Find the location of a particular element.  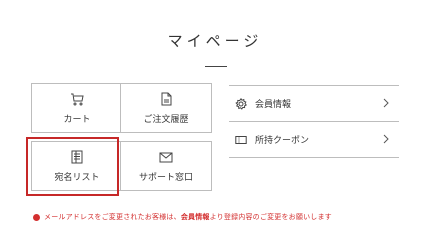

member-info-link: 会員情報 is located at coordinates (314, 104).